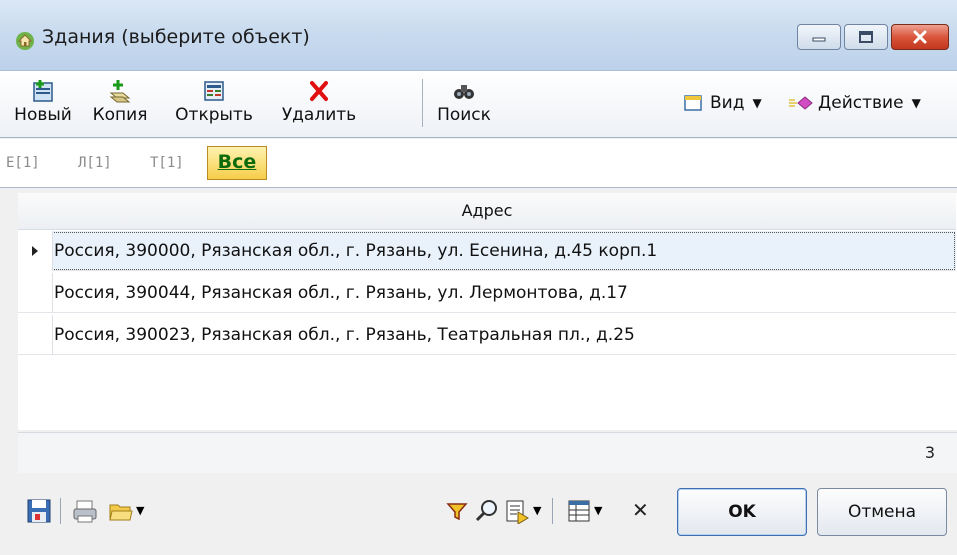 The height and width of the screenshot is (555, 957). I want to click on filter-e: Е[1], so click(23, 163).